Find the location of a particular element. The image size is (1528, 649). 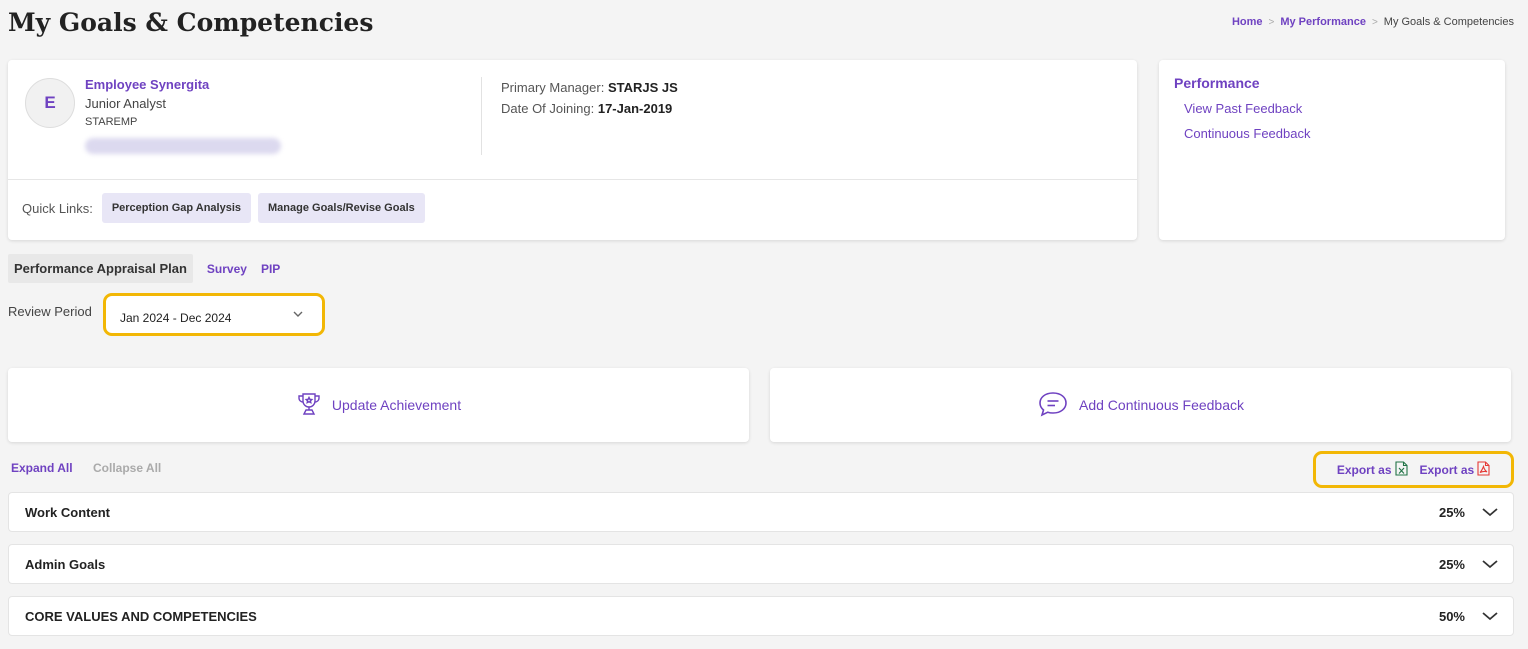

performance-panel-title: Performance is located at coordinates (1217, 83).